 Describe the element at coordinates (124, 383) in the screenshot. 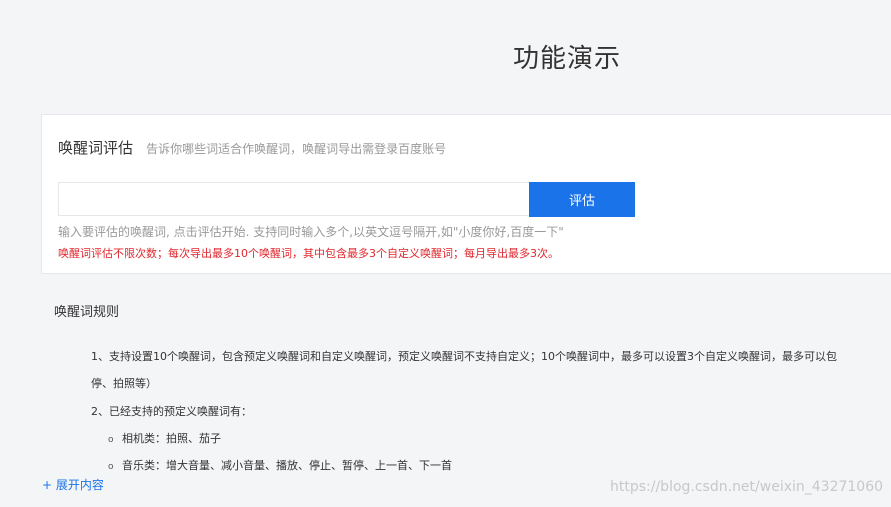

I see `rule-line-1-continued: 停、拍照等）` at that location.